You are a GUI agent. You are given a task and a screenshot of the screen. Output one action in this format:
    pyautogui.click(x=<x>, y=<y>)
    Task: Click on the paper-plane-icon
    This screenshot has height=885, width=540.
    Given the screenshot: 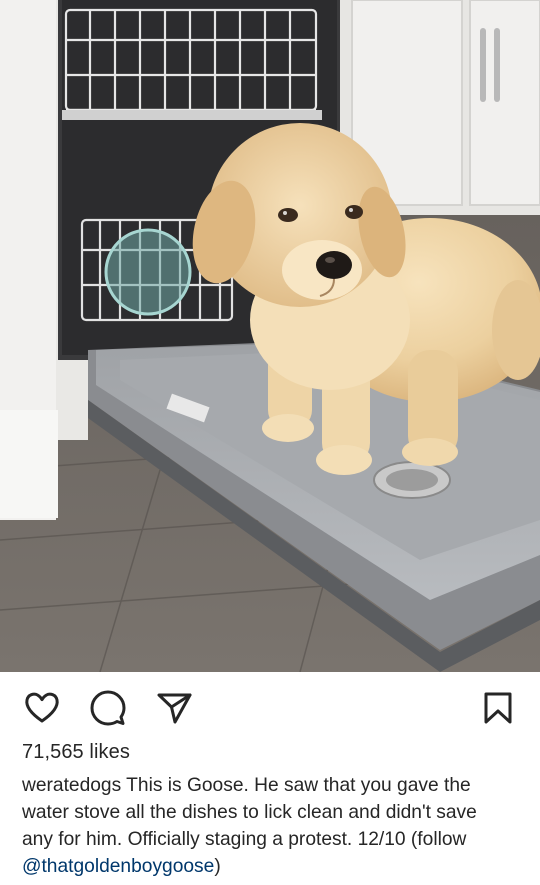 What is the action you would take?
    pyautogui.click(x=174, y=708)
    